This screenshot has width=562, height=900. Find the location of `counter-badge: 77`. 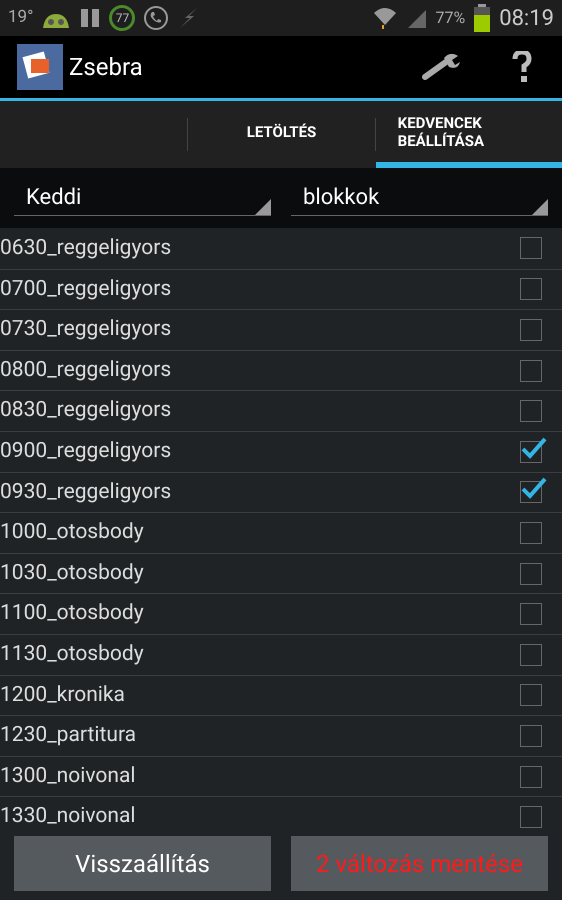

counter-badge: 77 is located at coordinates (122, 18).